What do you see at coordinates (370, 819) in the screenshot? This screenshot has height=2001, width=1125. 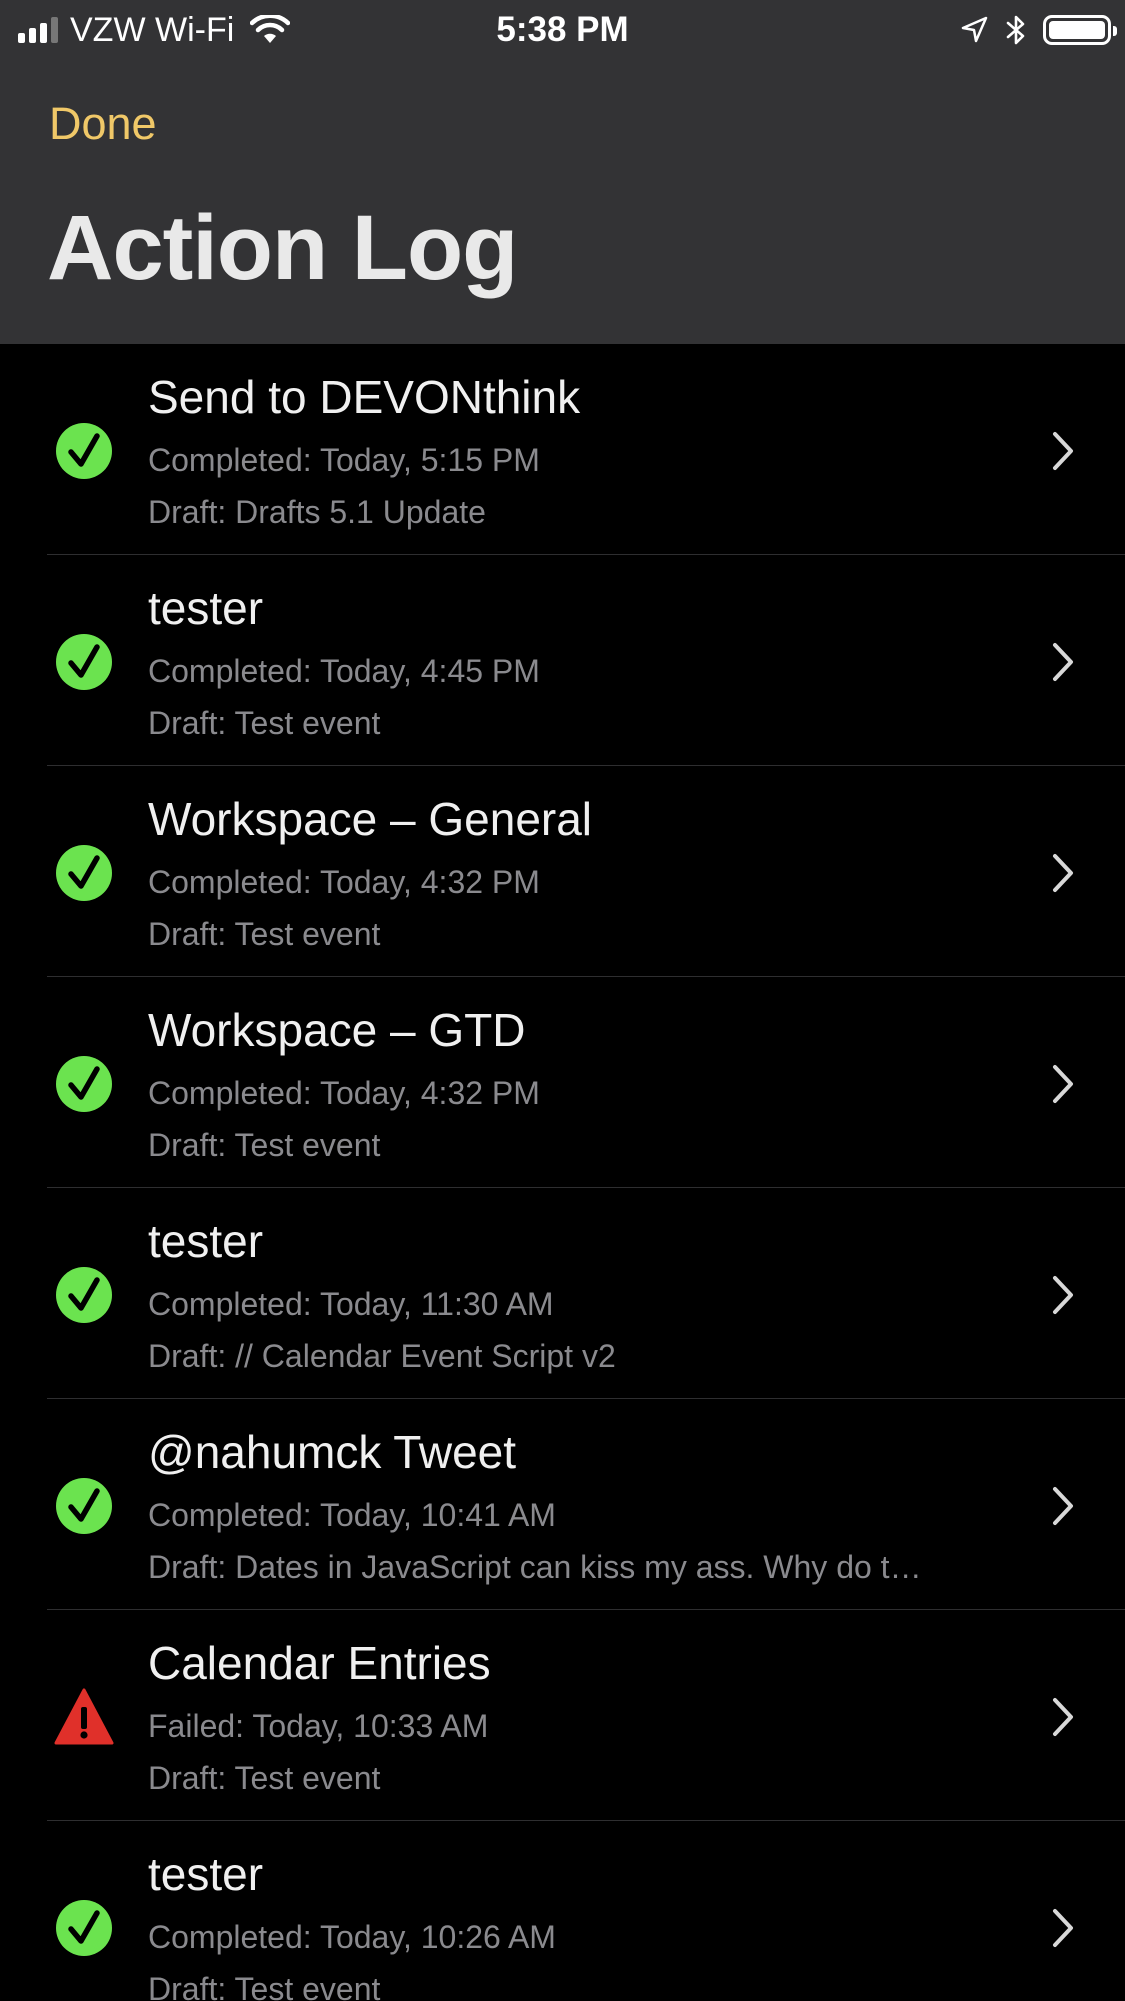 I see `log-entry-title: Workspace – General` at bounding box center [370, 819].